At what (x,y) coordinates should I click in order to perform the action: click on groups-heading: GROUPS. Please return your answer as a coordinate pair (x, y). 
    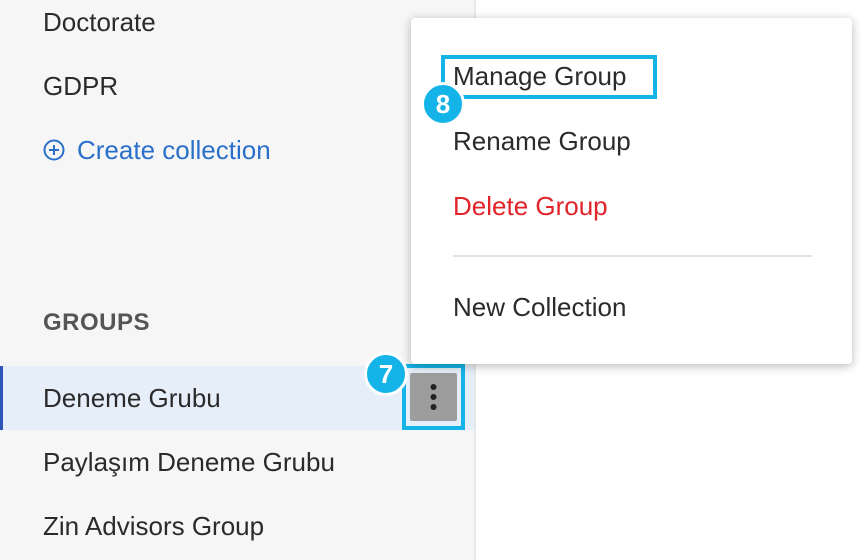
    Looking at the image, I should click on (97, 322).